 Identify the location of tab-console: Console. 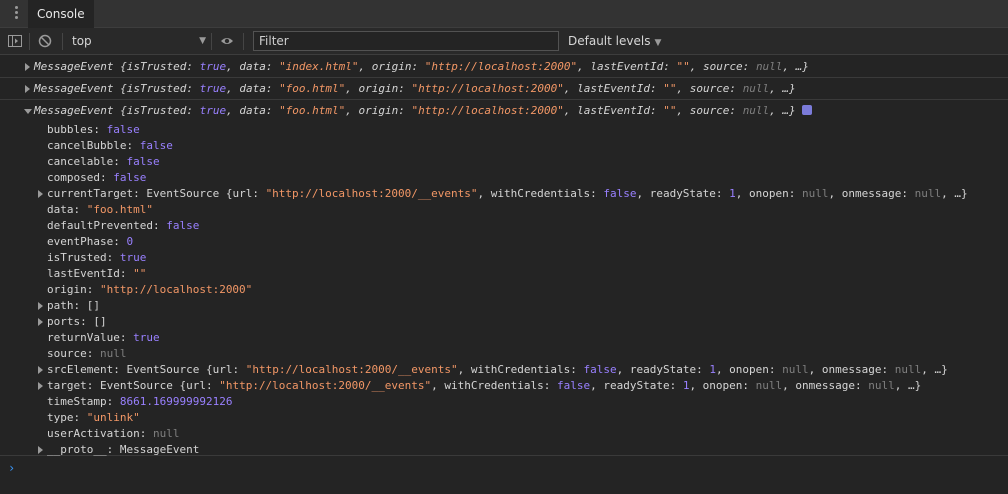
(61, 14).